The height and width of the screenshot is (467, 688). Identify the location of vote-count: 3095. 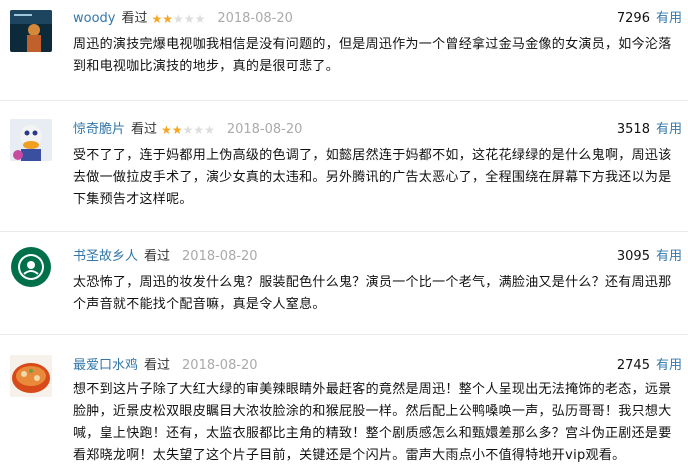
(633, 256).